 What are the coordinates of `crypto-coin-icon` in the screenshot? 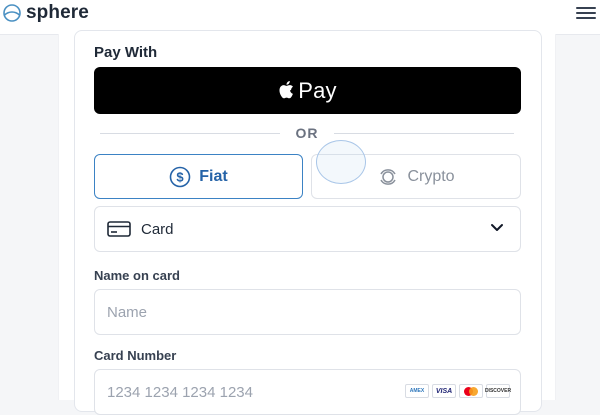 It's located at (388, 176).